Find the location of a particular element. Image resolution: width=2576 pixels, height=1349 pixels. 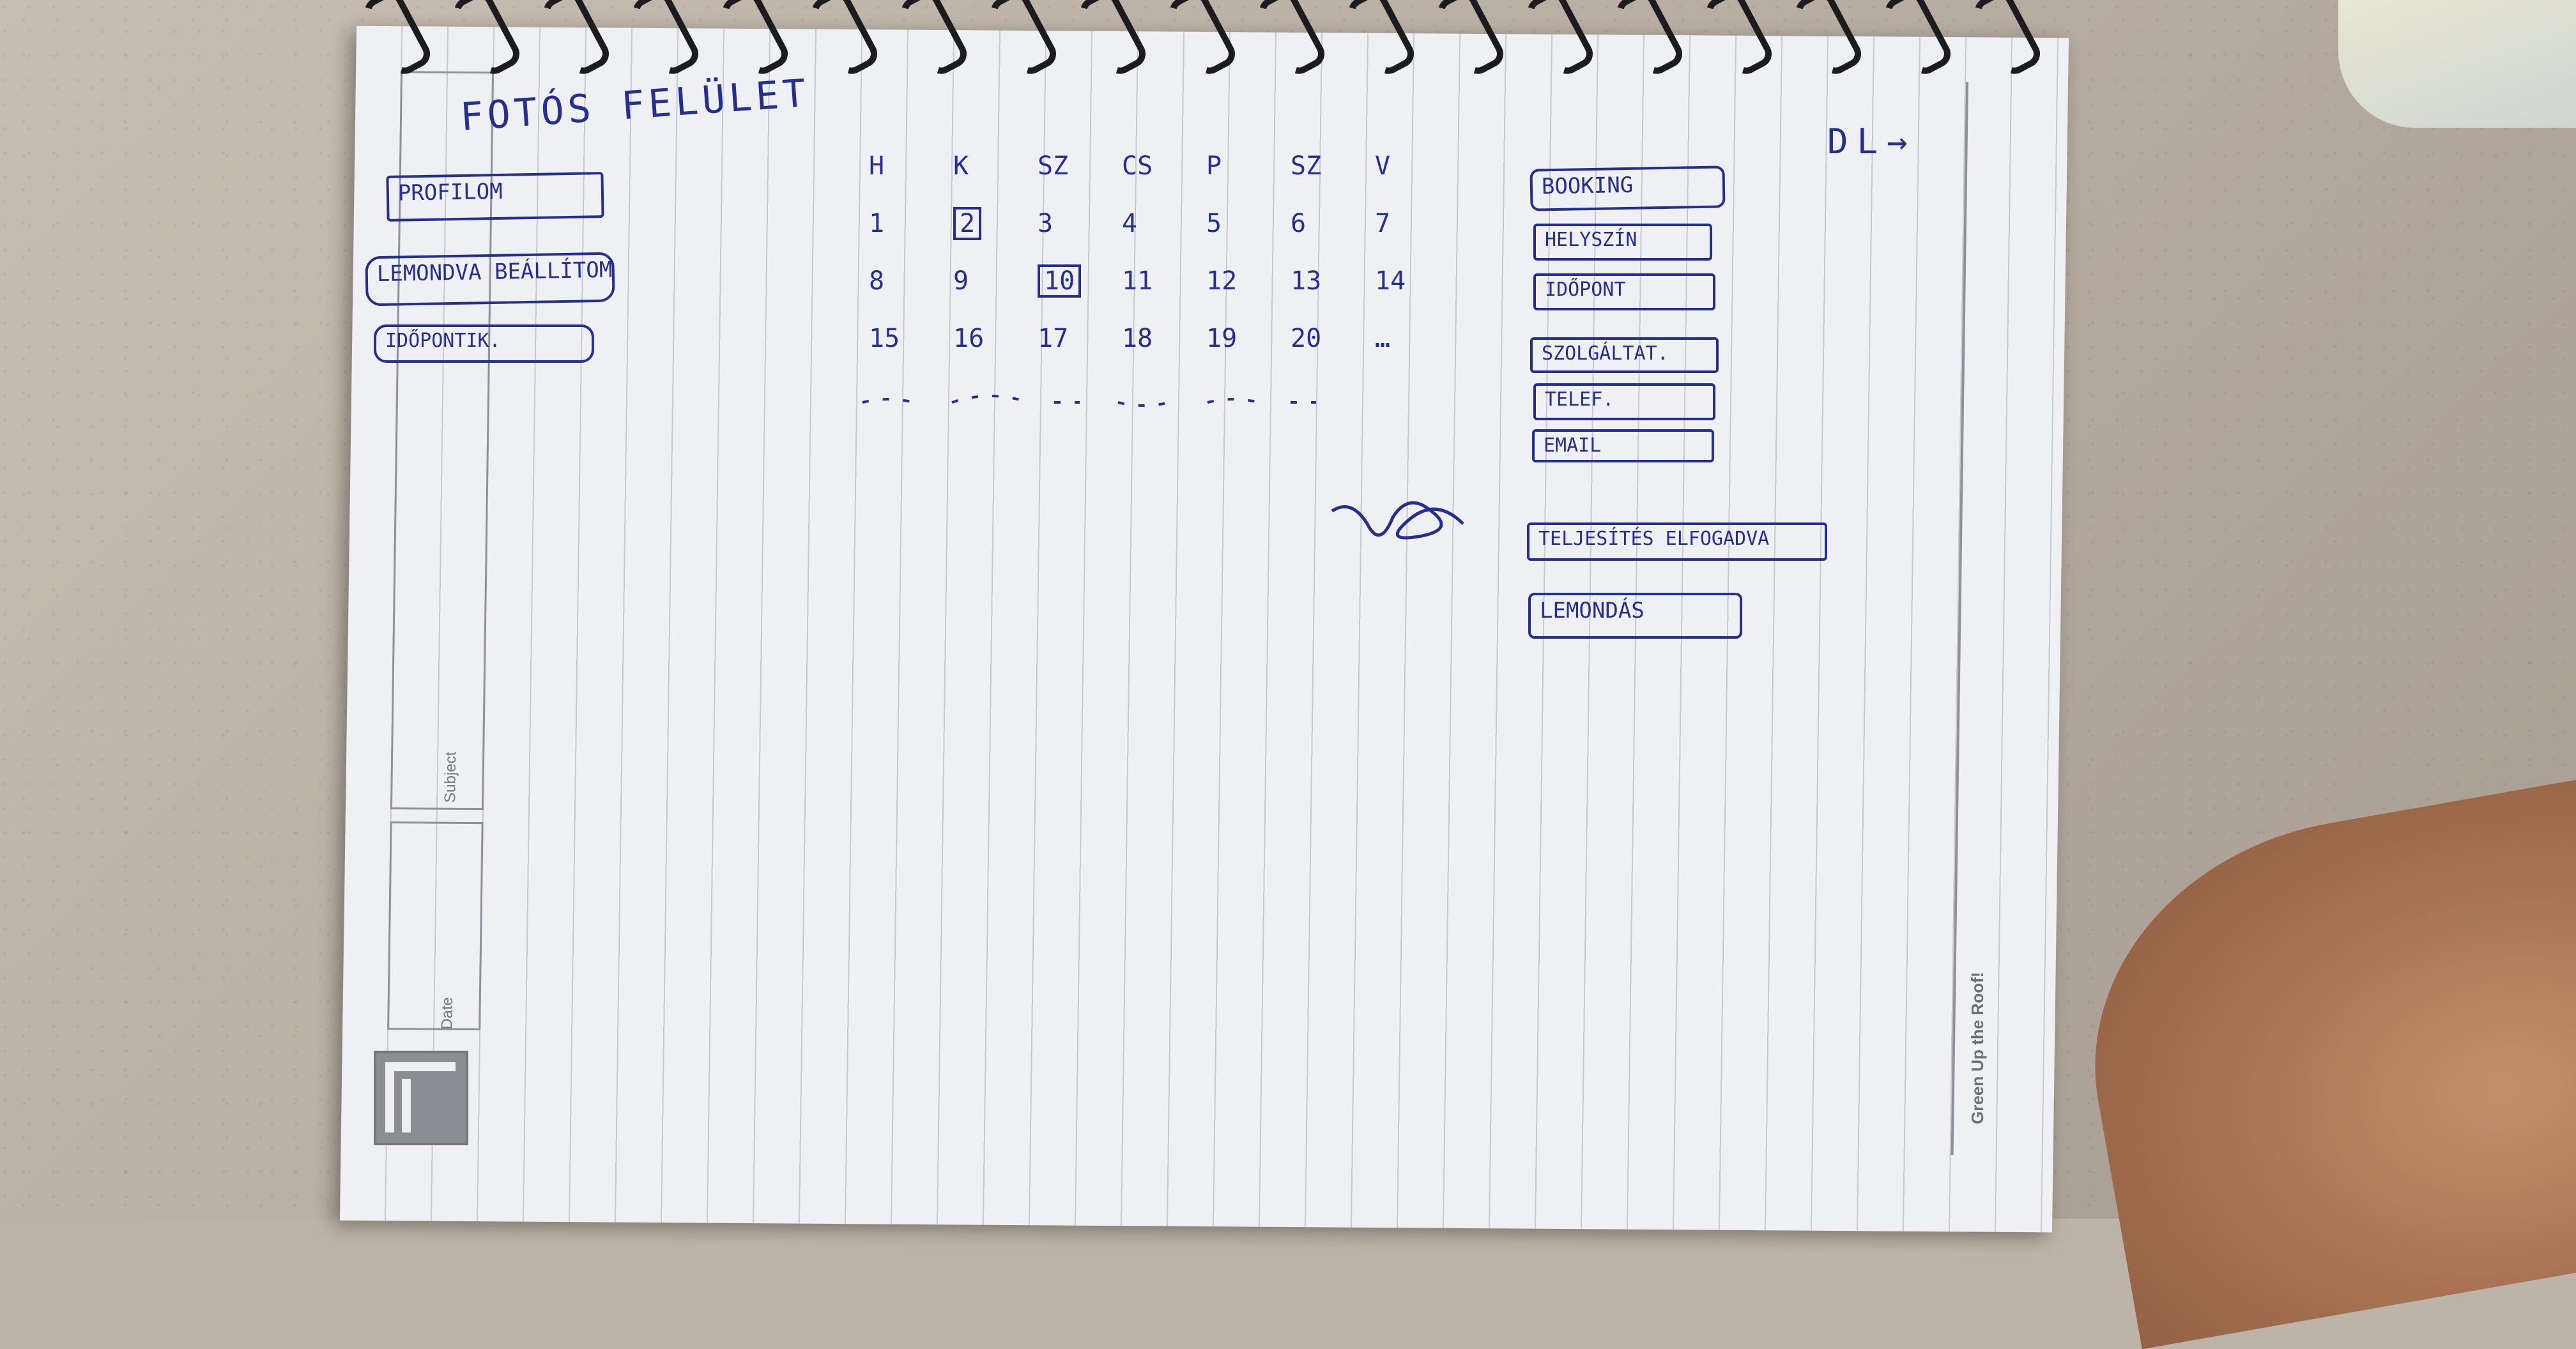

calendar-day-marked-label: 2 is located at coordinates (967, 223).